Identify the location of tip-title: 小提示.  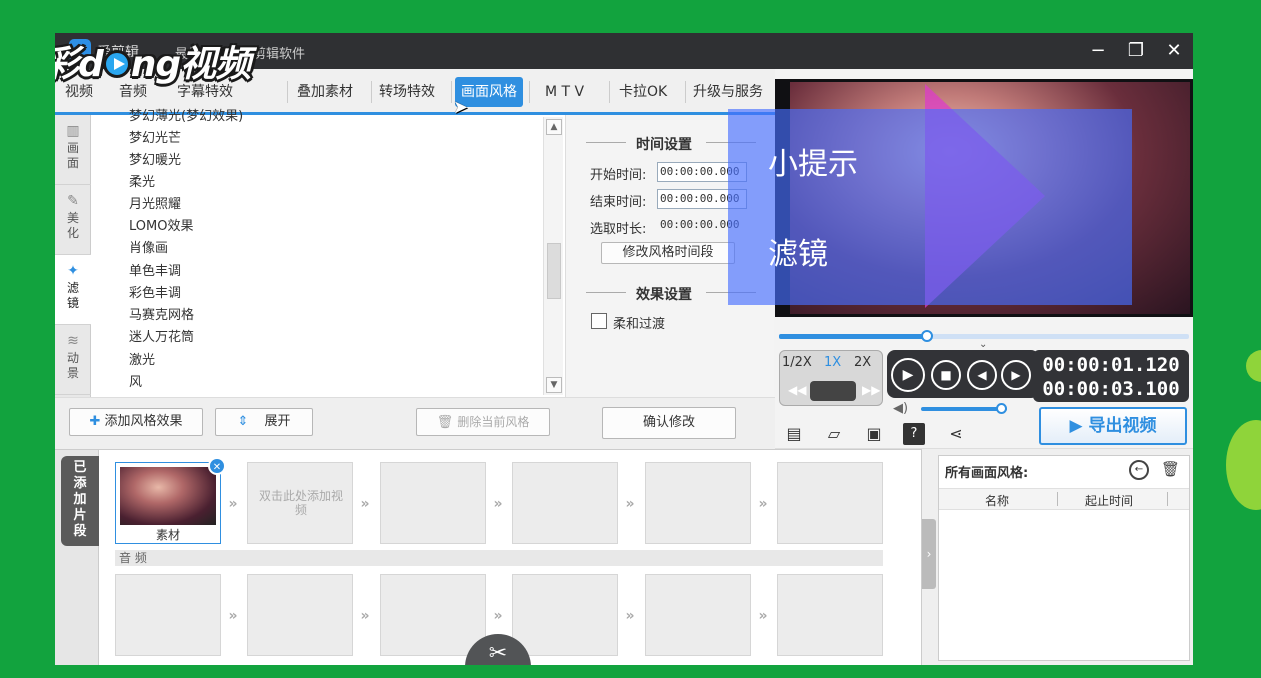
(813, 164).